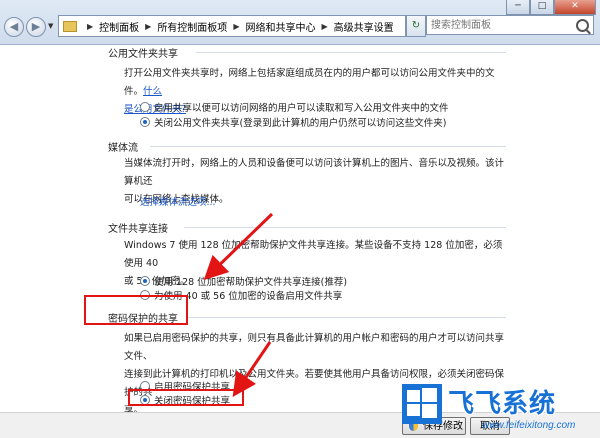 This screenshot has width=600, height=438. What do you see at coordinates (252, 369) in the screenshot?
I see `annotation-arrow-down` at bounding box center [252, 369].